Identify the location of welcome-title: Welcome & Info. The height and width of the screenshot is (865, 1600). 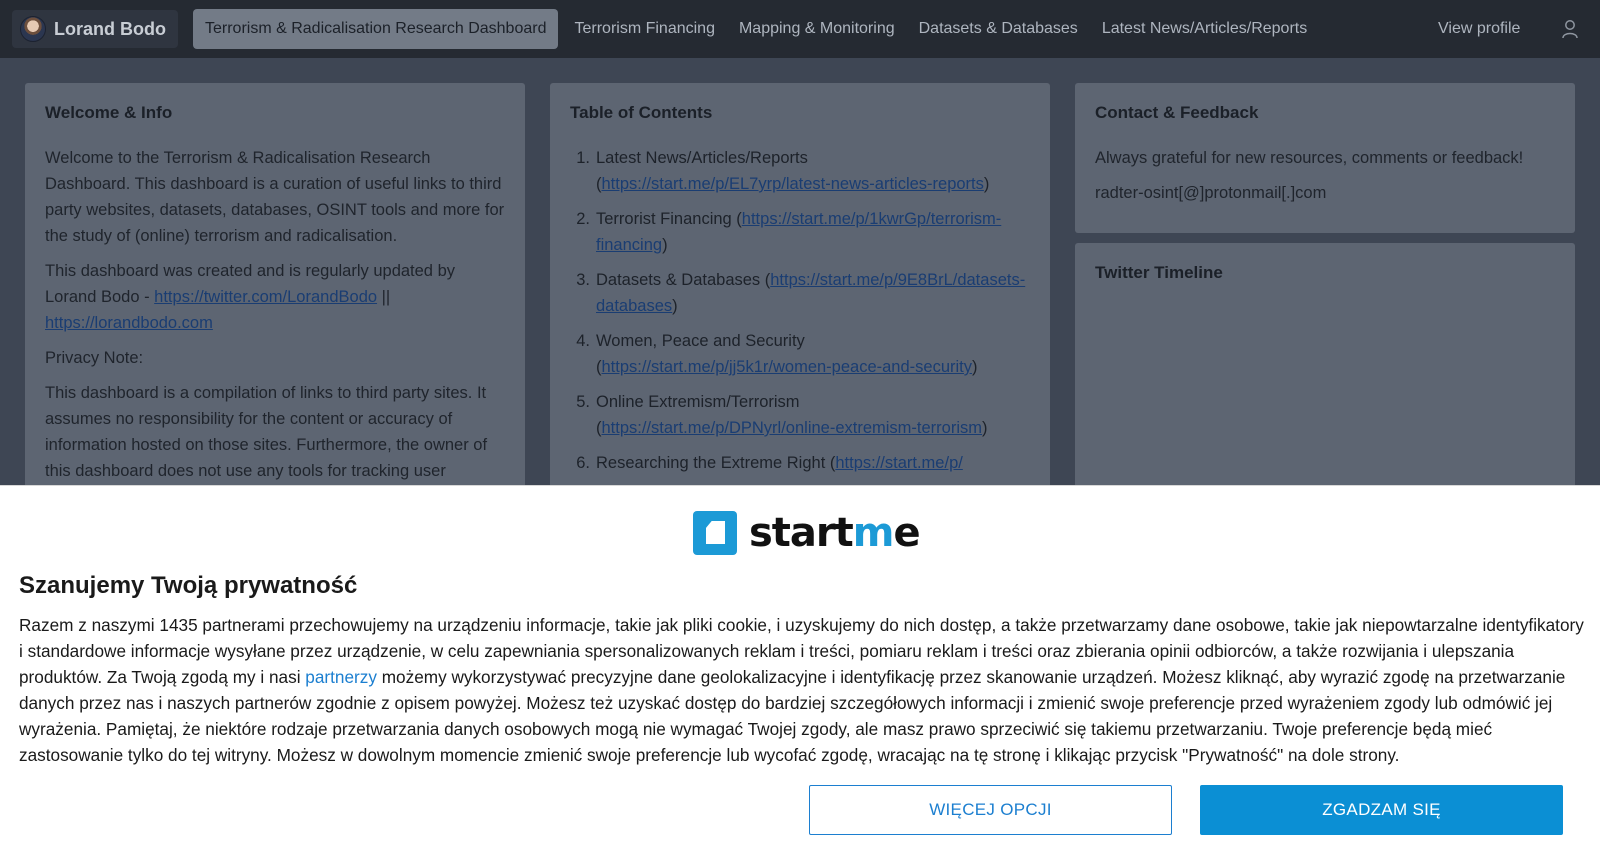
(109, 112).